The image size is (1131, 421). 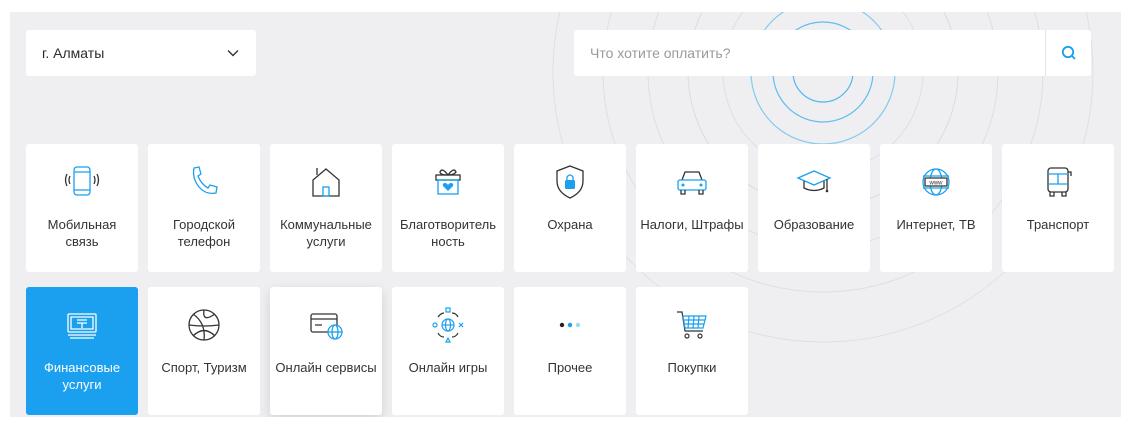 I want to click on category-label: Образование, so click(x=814, y=224).